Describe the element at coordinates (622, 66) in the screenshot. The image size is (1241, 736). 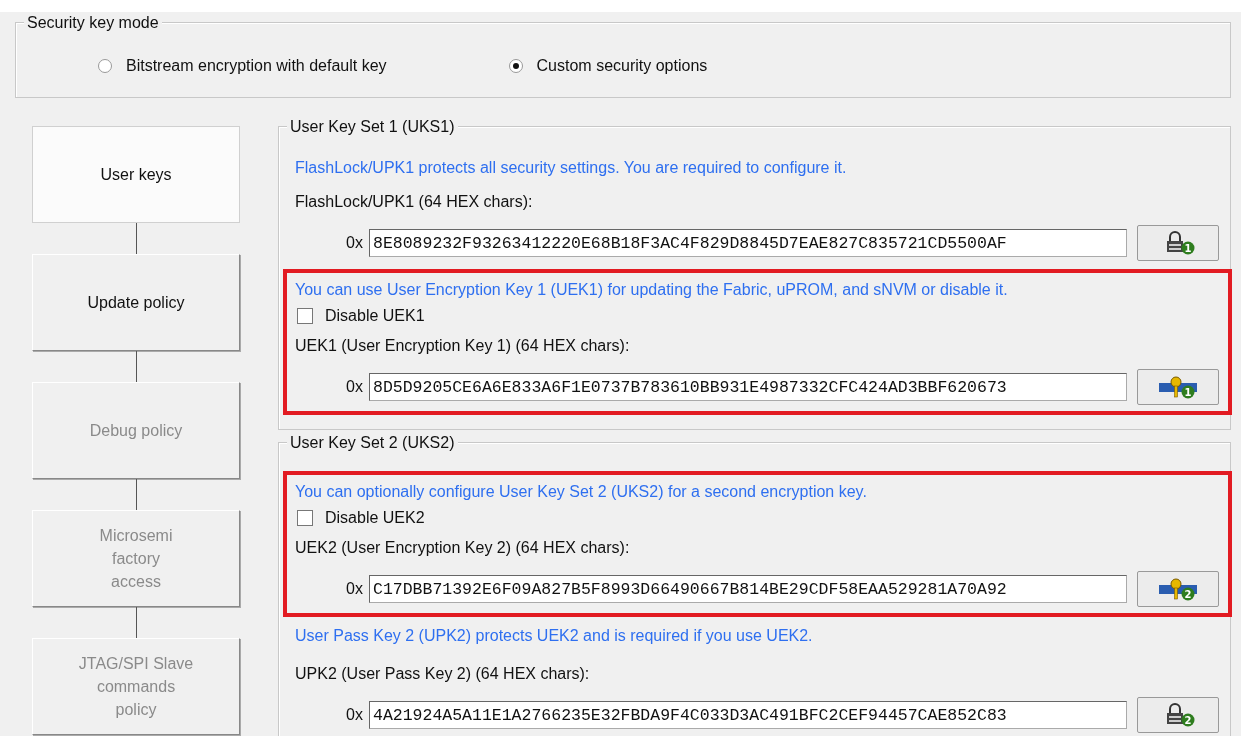
I see `radio-label: Custom security options` at that location.